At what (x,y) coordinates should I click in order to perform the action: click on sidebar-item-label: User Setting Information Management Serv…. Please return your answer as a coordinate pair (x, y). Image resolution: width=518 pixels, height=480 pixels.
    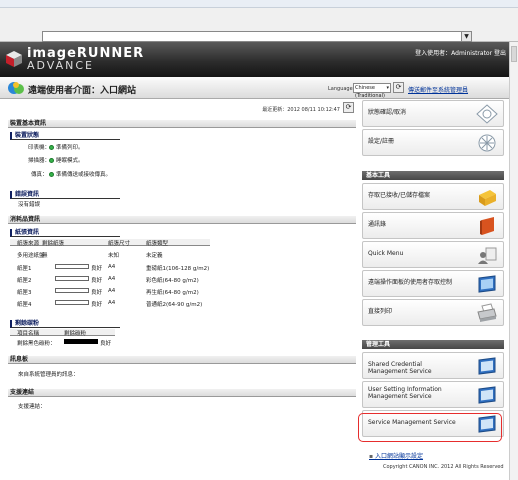
    Looking at the image, I should click on (405, 393).